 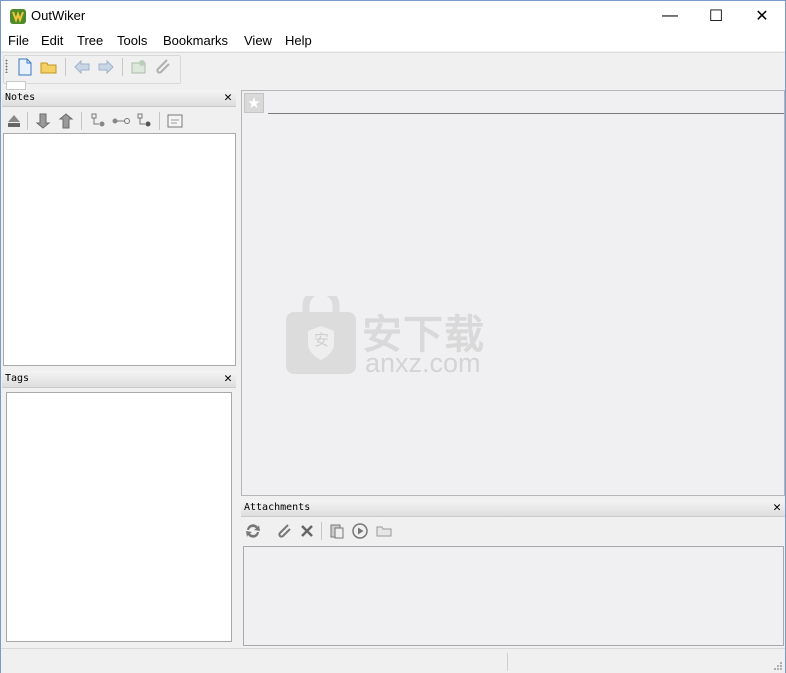 I want to click on menu-edit: Edit, so click(x=52, y=40).